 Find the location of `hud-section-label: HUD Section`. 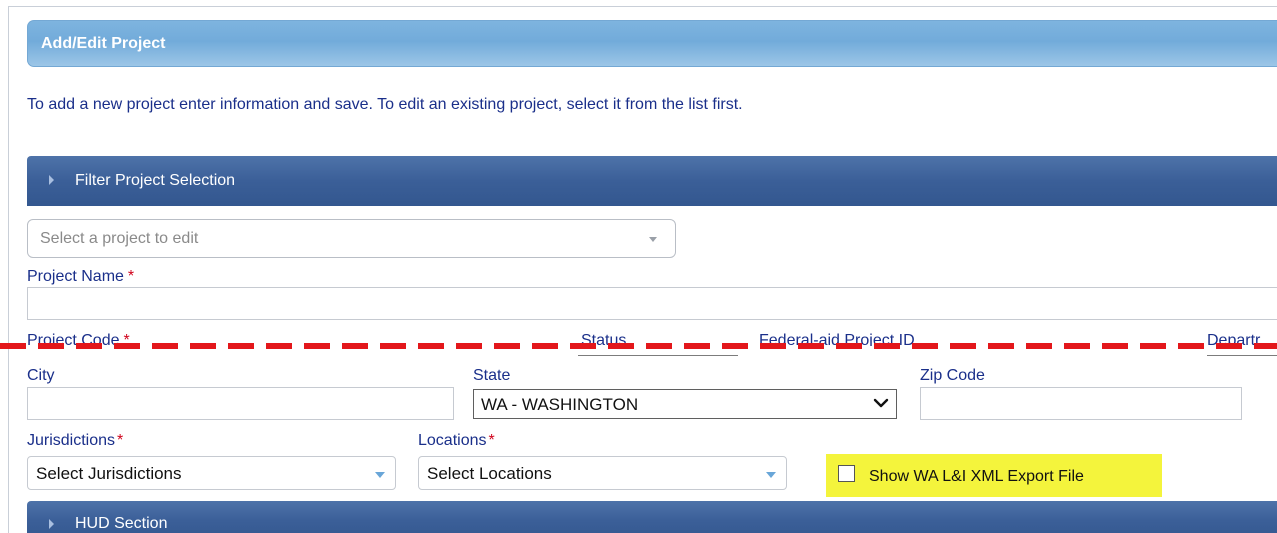

hud-section-label: HUD Section is located at coordinates (121, 523).